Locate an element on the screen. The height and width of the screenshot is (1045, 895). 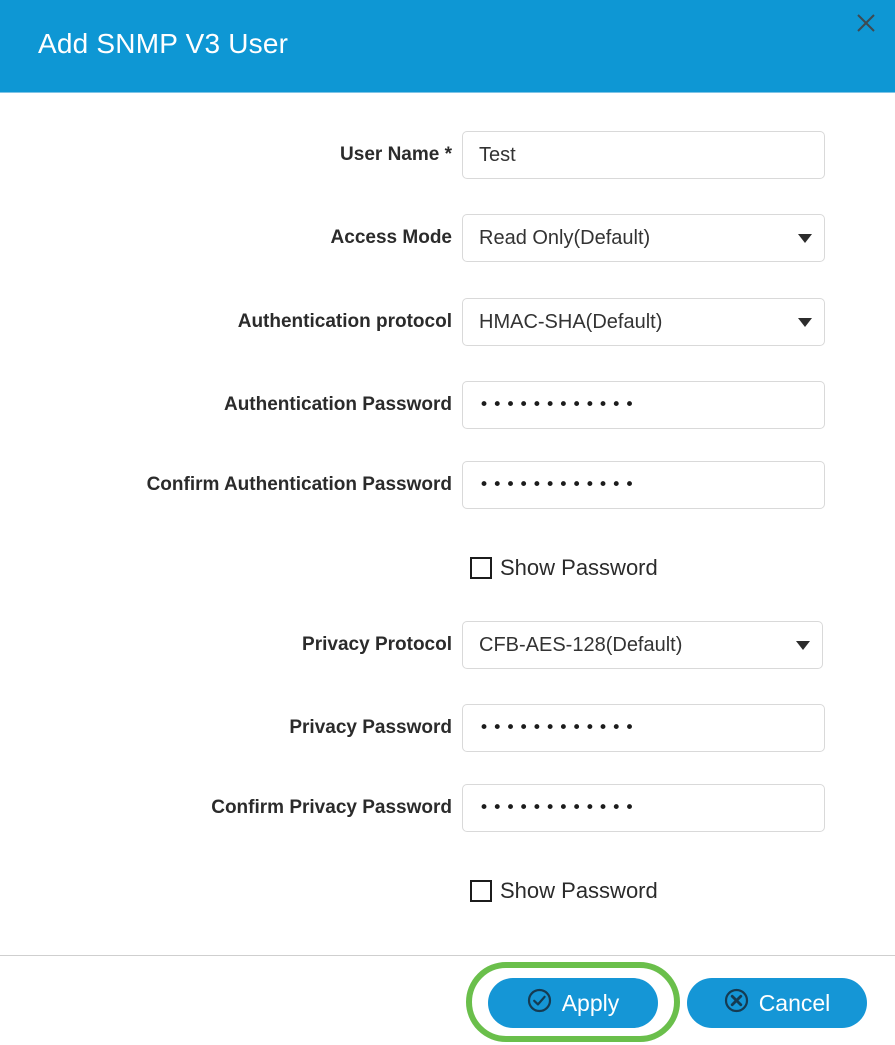
control-authentication-protocol: HMAC-SHA(Default) is located at coordinates (643, 322).